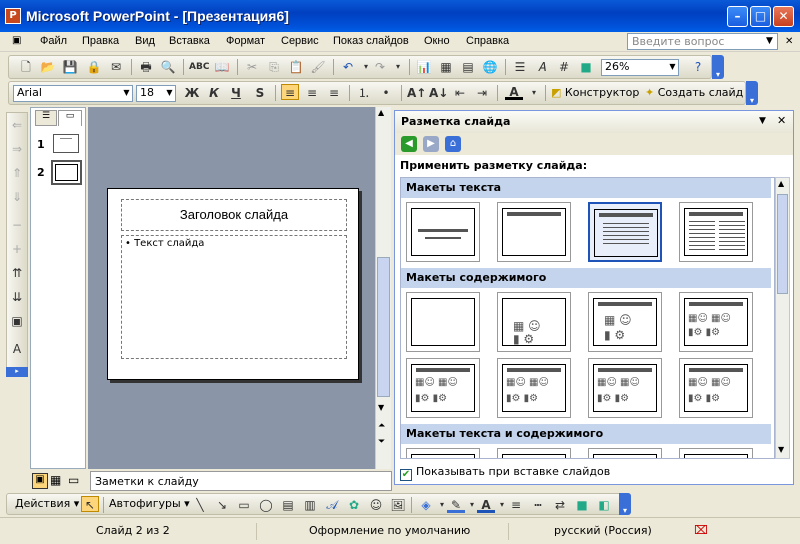 This screenshot has height=544, width=800. What do you see at coordinates (13, 16) in the screenshot?
I see `powerpoint-app-icon: P` at bounding box center [13, 16].